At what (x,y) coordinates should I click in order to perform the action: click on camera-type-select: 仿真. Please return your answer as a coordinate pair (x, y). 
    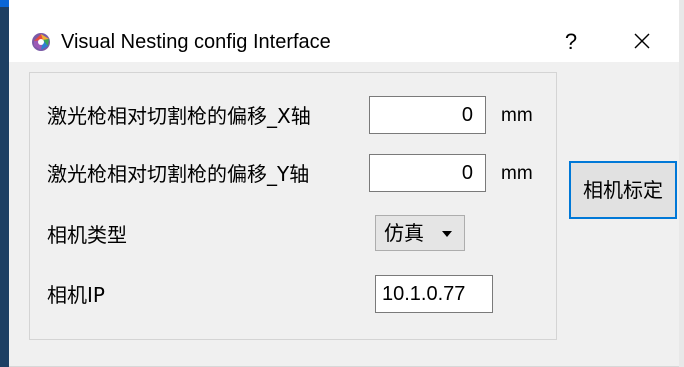
    Looking at the image, I should click on (420, 233).